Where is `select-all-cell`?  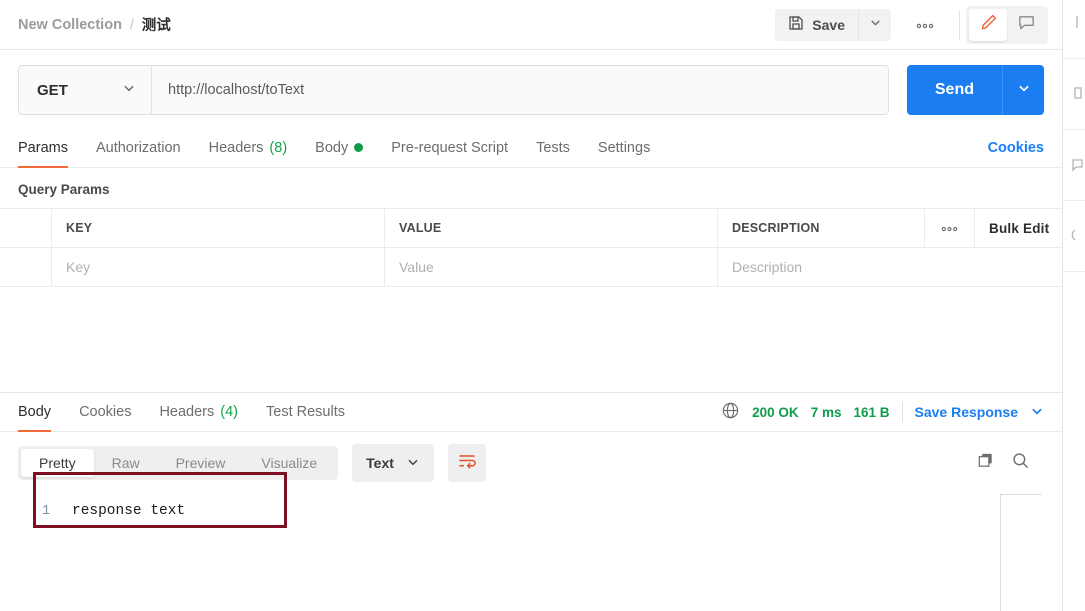
select-all-cell is located at coordinates (26, 228).